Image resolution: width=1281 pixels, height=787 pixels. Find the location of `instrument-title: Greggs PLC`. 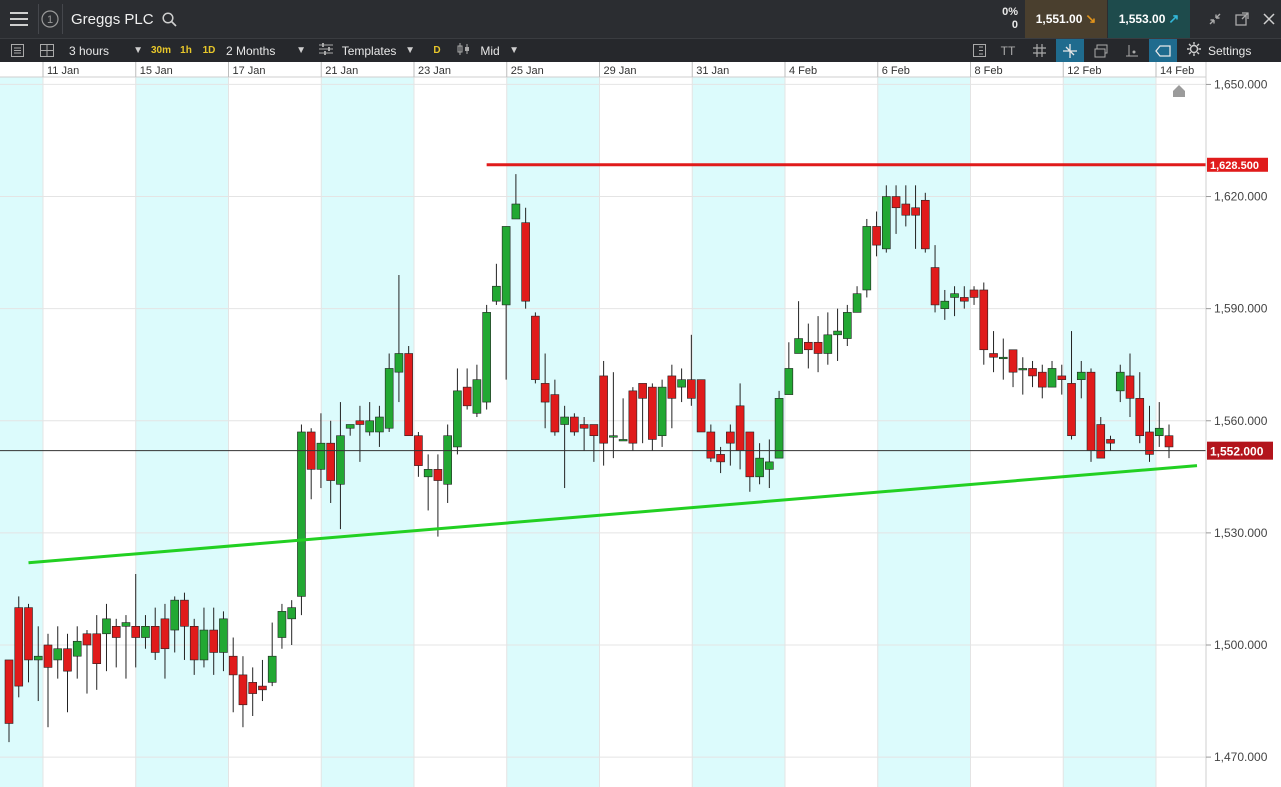

instrument-title: Greggs PLC is located at coordinates (112, 19).